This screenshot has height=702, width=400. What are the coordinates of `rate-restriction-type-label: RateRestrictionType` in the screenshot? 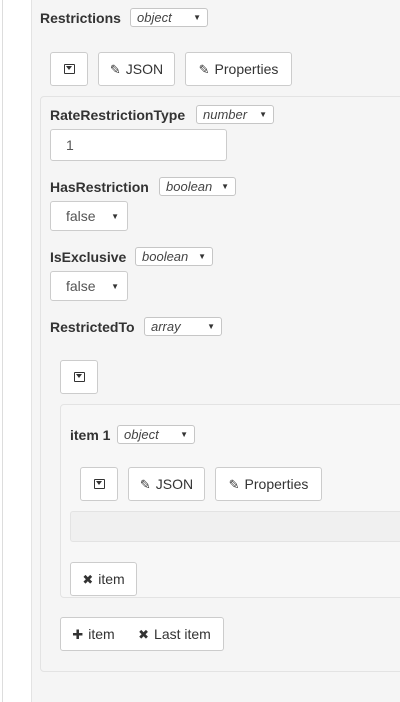 It's located at (118, 115).